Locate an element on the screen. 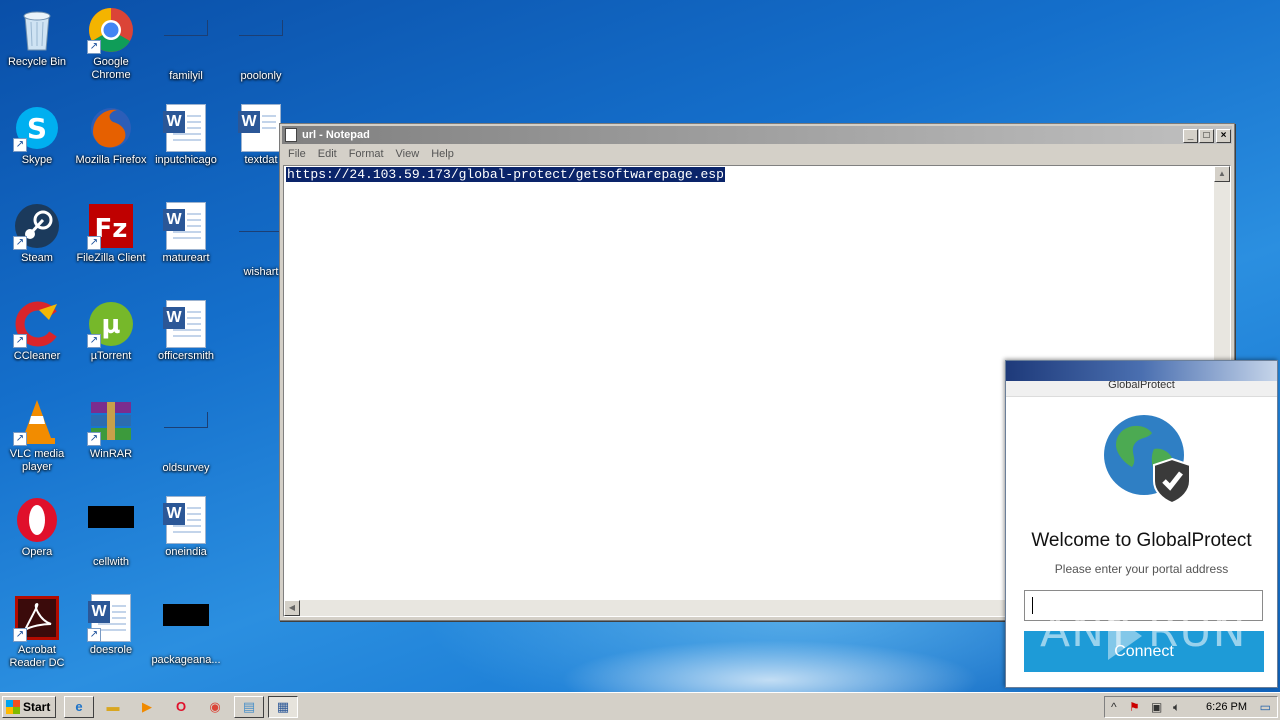 The image size is (1280, 720). desktop-icon-poolonly: poolonly is located at coordinates (261, 47).